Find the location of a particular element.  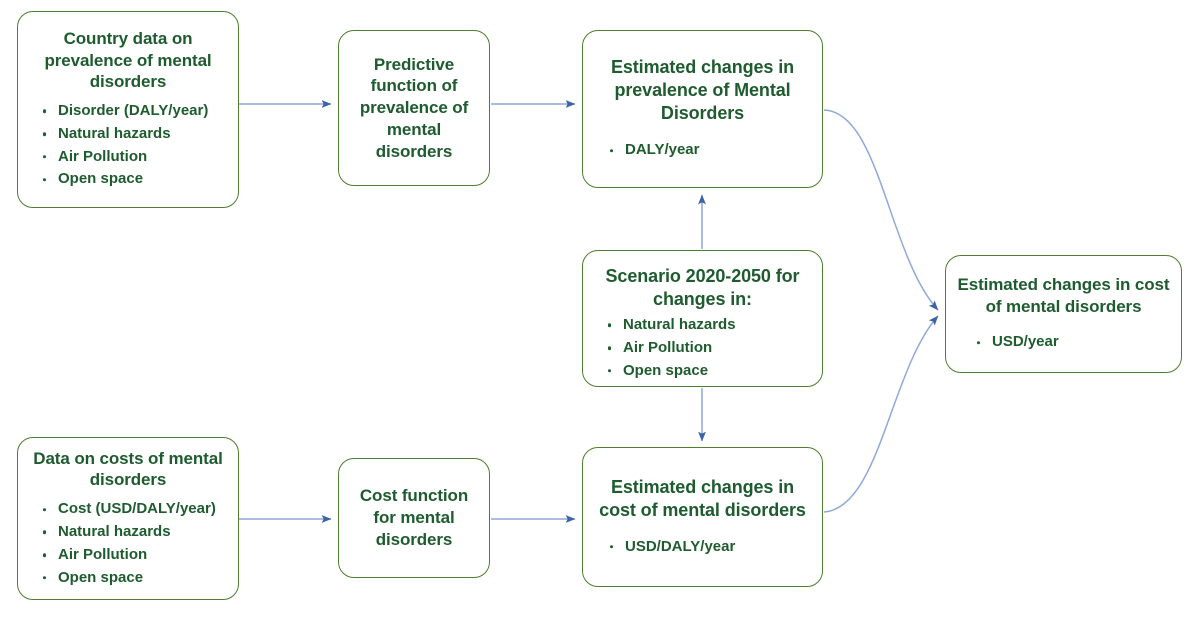

node-cost-function: Cost function for mental disorders is located at coordinates (414, 518).